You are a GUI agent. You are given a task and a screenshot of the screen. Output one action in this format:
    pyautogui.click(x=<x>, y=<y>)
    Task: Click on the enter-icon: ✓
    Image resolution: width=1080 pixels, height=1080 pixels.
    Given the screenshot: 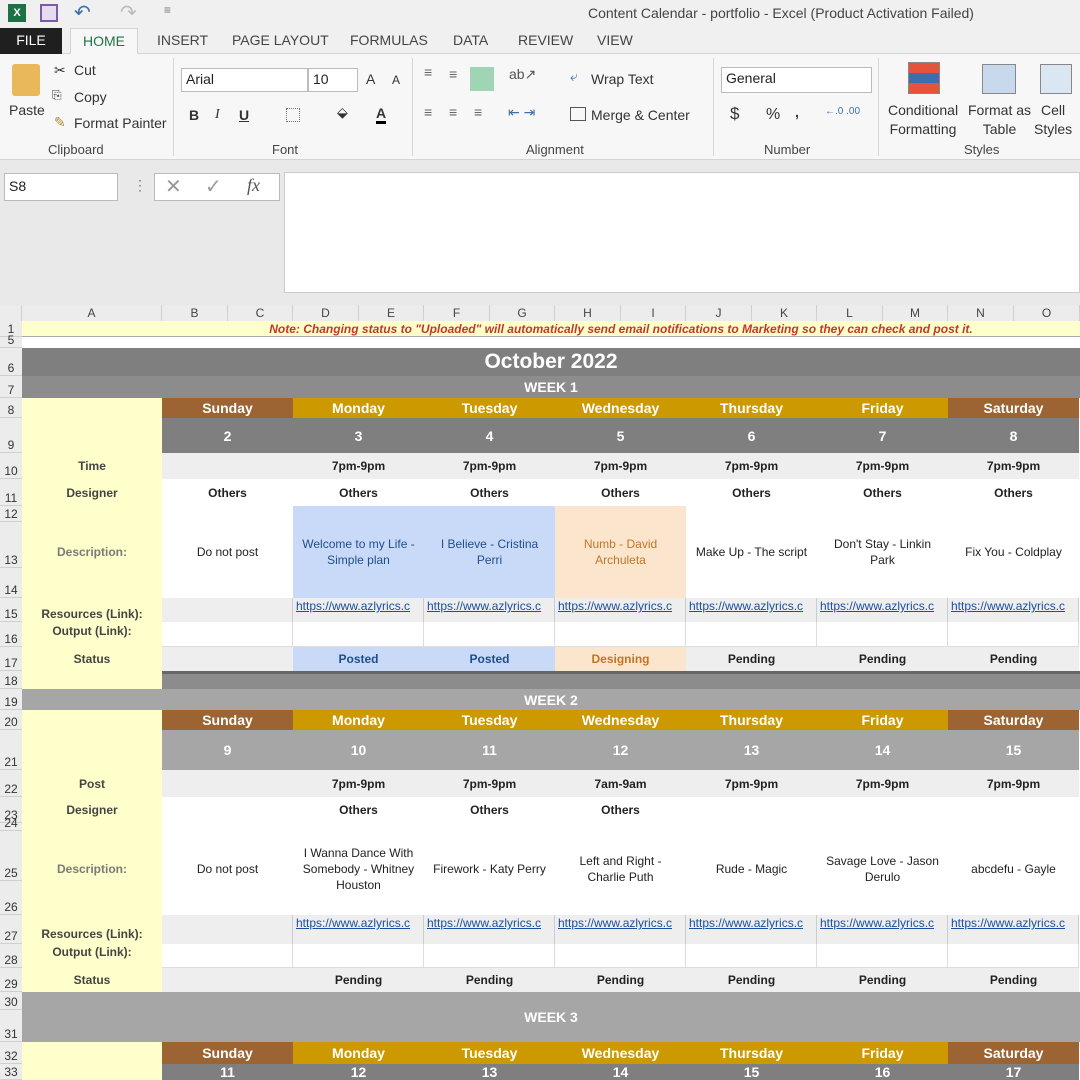 What is the action you would take?
    pyautogui.click(x=213, y=186)
    